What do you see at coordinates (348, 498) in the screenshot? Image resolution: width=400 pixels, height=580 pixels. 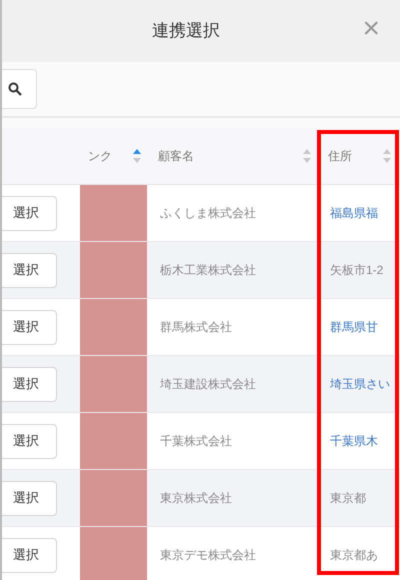 I see `address-text: 東京都` at bounding box center [348, 498].